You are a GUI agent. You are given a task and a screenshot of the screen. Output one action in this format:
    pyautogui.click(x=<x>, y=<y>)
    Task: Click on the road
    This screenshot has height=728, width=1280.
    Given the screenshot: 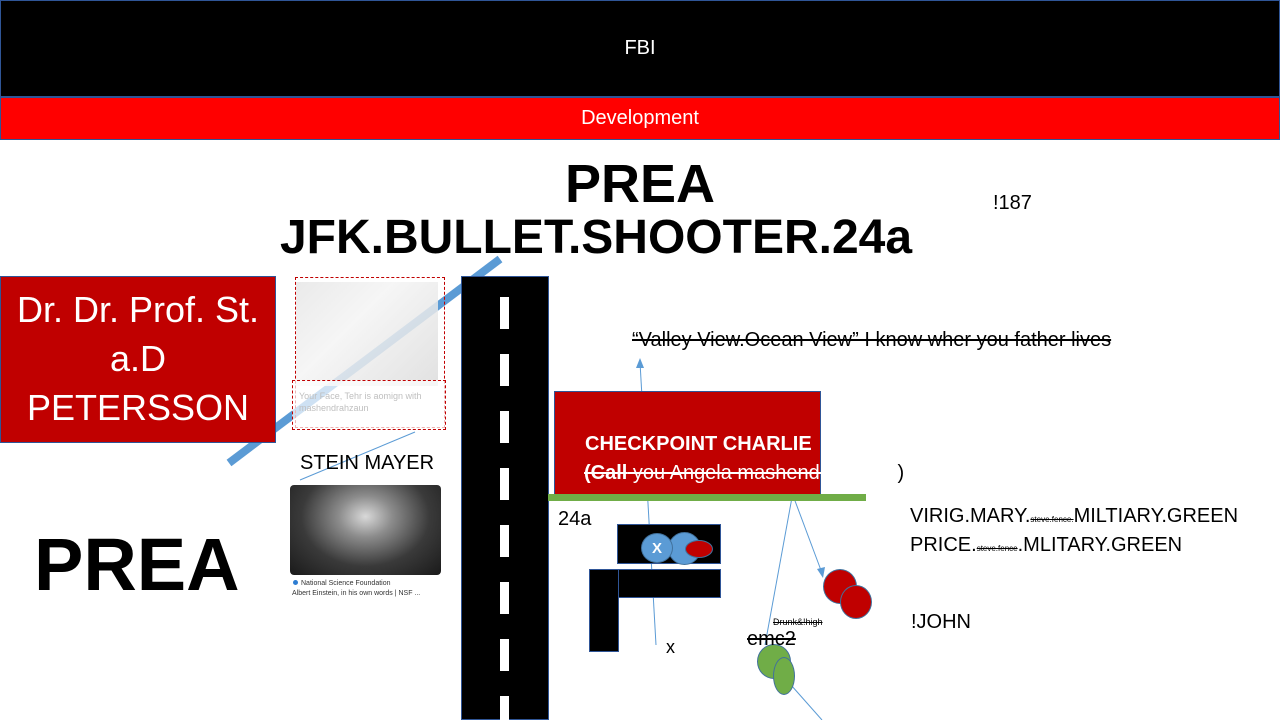 What is the action you would take?
    pyautogui.click(x=505, y=502)
    